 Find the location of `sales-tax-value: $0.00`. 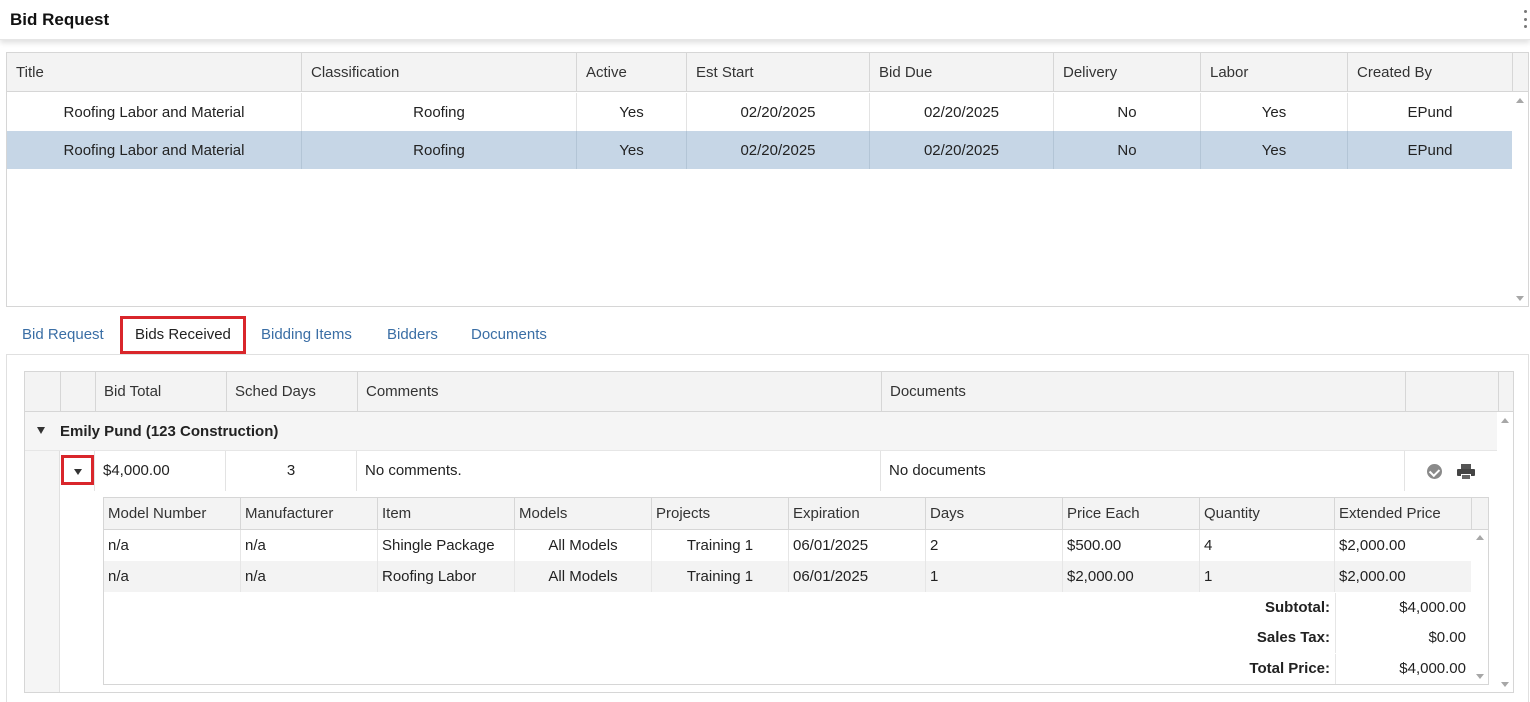

sales-tax-value: $0.00 is located at coordinates (1401, 638).